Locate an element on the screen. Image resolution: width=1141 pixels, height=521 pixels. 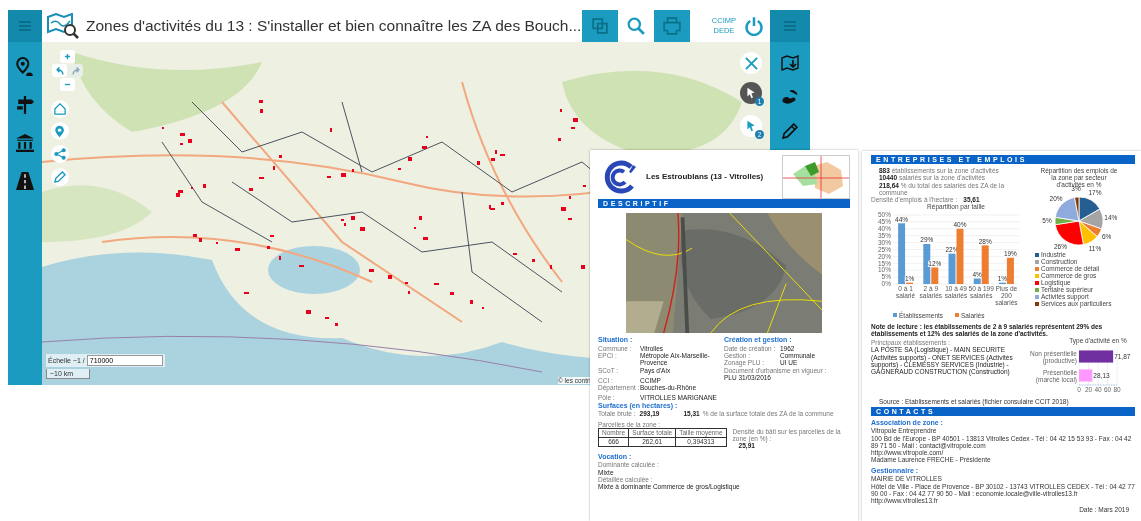
print-icon is located at coordinates (671, 26).